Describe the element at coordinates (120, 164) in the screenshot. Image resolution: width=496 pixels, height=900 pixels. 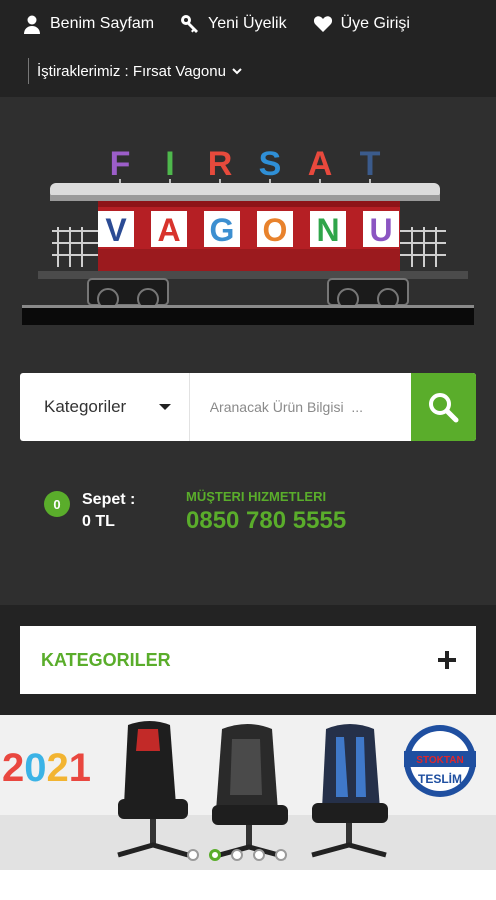
I see `logo-top-letter: F` at that location.